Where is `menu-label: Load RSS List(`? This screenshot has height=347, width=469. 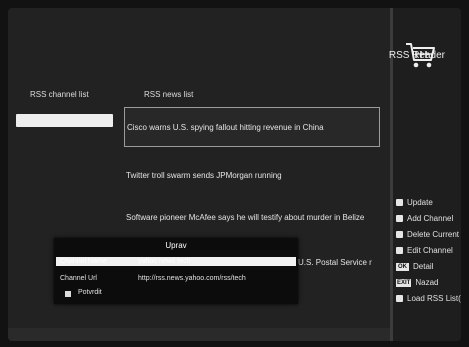 menu-label: Load RSS List( is located at coordinates (434, 298).